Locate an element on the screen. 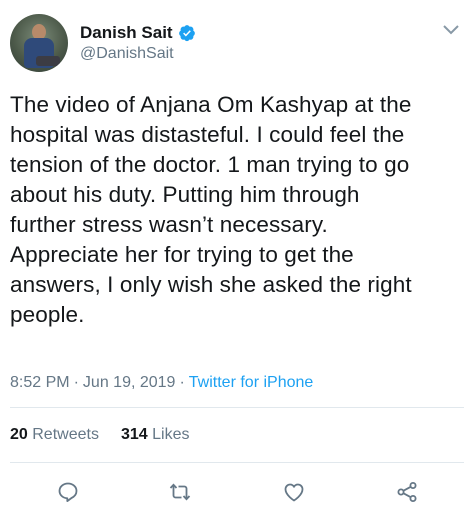 Image resolution: width=474 pixels, height=519 pixels. reply-button is located at coordinates (68, 492).